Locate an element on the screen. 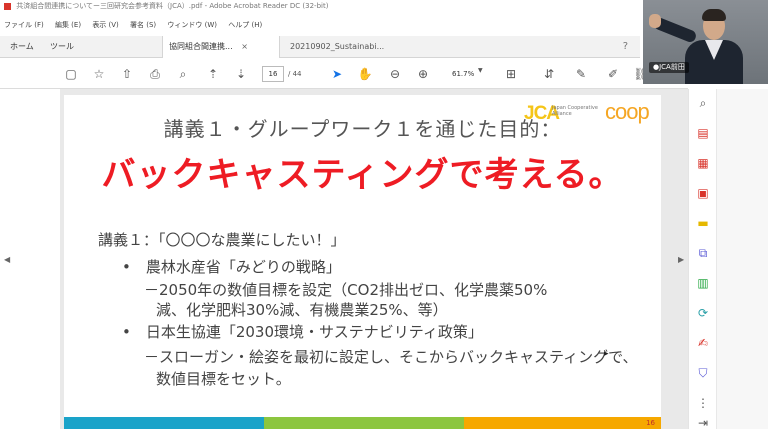 The width and height of the screenshot is (768, 429). footer-segment-green is located at coordinates (364, 423).